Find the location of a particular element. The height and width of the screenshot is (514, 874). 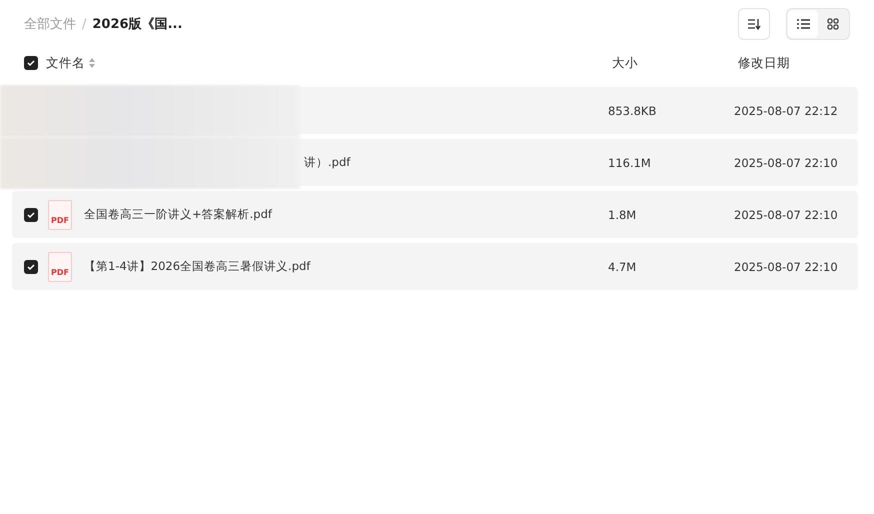

list-icon is located at coordinates (803, 24).